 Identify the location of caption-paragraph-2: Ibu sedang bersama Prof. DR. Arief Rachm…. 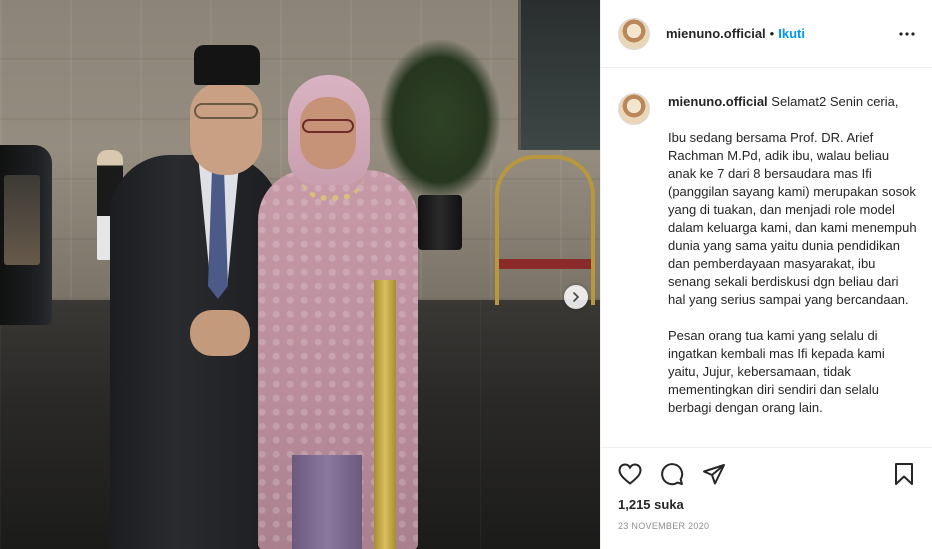
(792, 218).